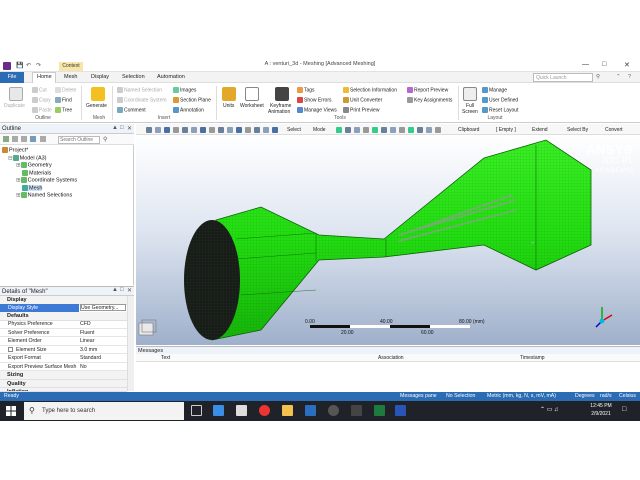 The image size is (640, 480). Describe the element at coordinates (41, 100) in the screenshot. I see `copy-button: Copy` at that location.